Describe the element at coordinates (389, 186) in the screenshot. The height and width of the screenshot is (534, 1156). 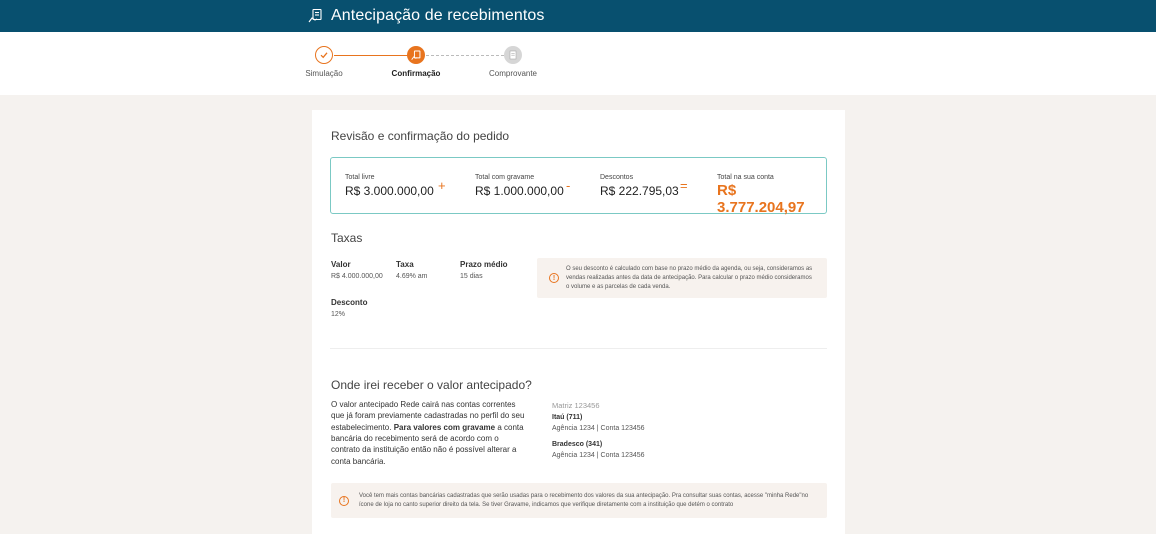
I see `total-livre: Total livre R$ 3.000.000,00` at that location.